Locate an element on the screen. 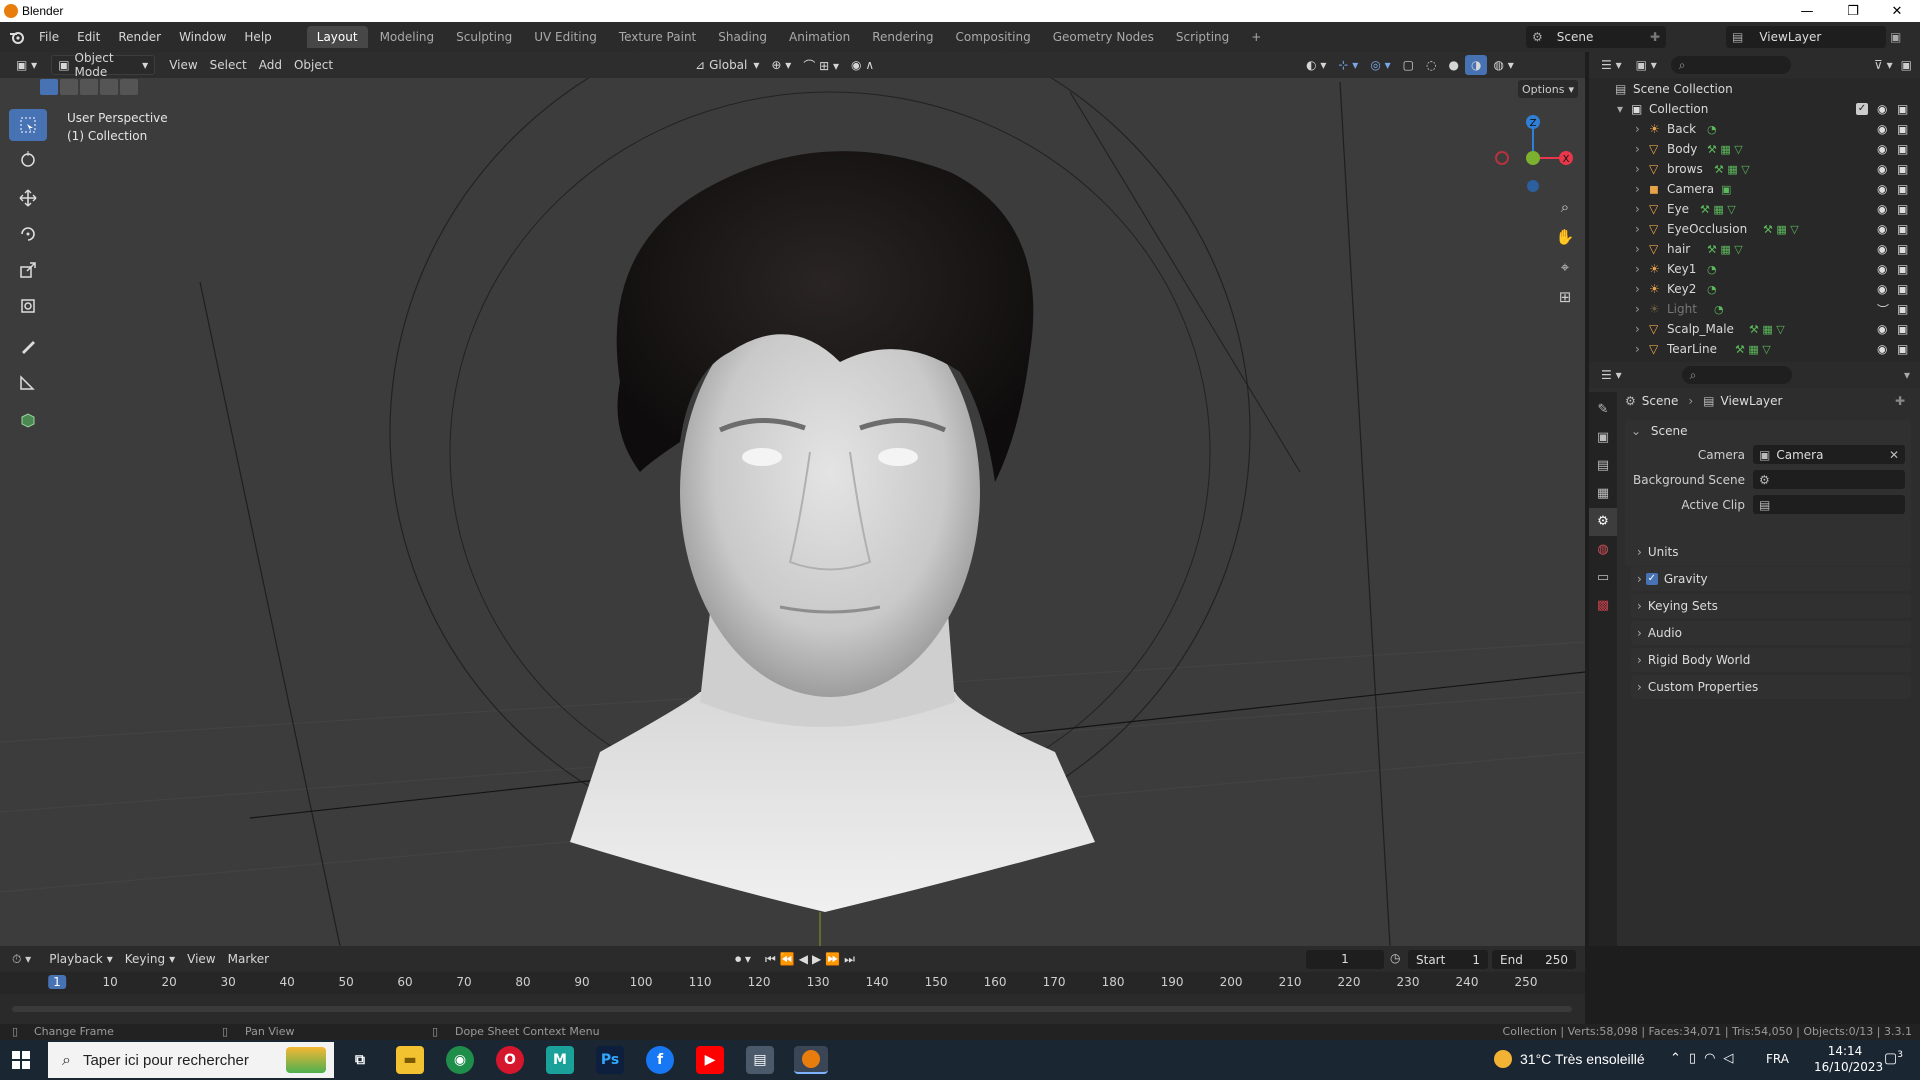 This screenshot has height=1080, width=1920. proportional-edit-icon: ◉ ∧ is located at coordinates (862, 65).